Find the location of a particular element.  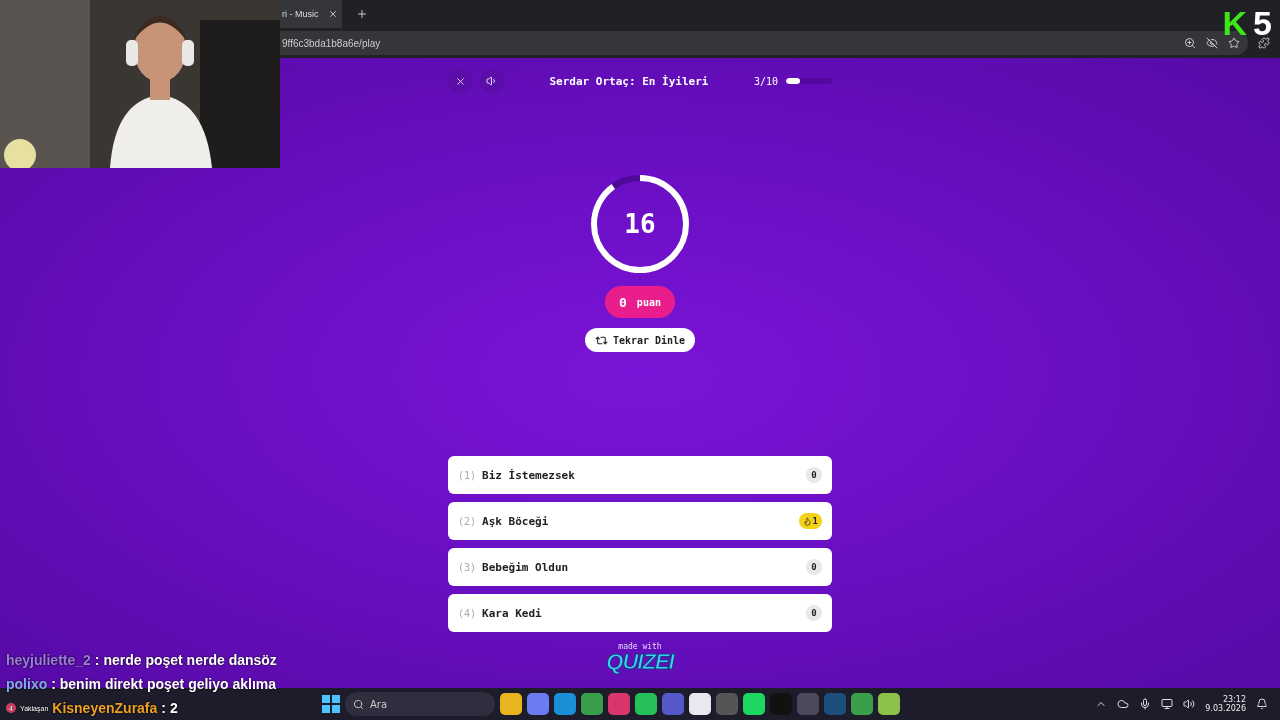

answer-number: (3) is located at coordinates (467, 567).